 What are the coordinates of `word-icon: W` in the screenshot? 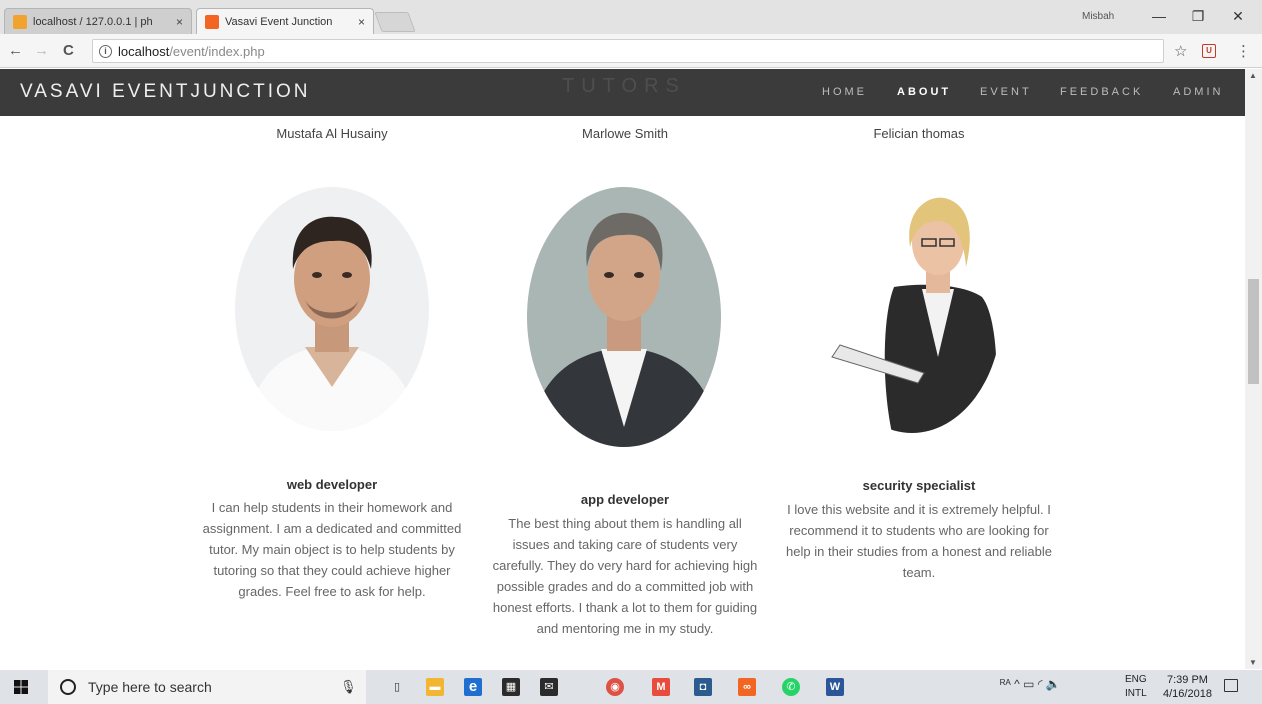 It's located at (835, 687).